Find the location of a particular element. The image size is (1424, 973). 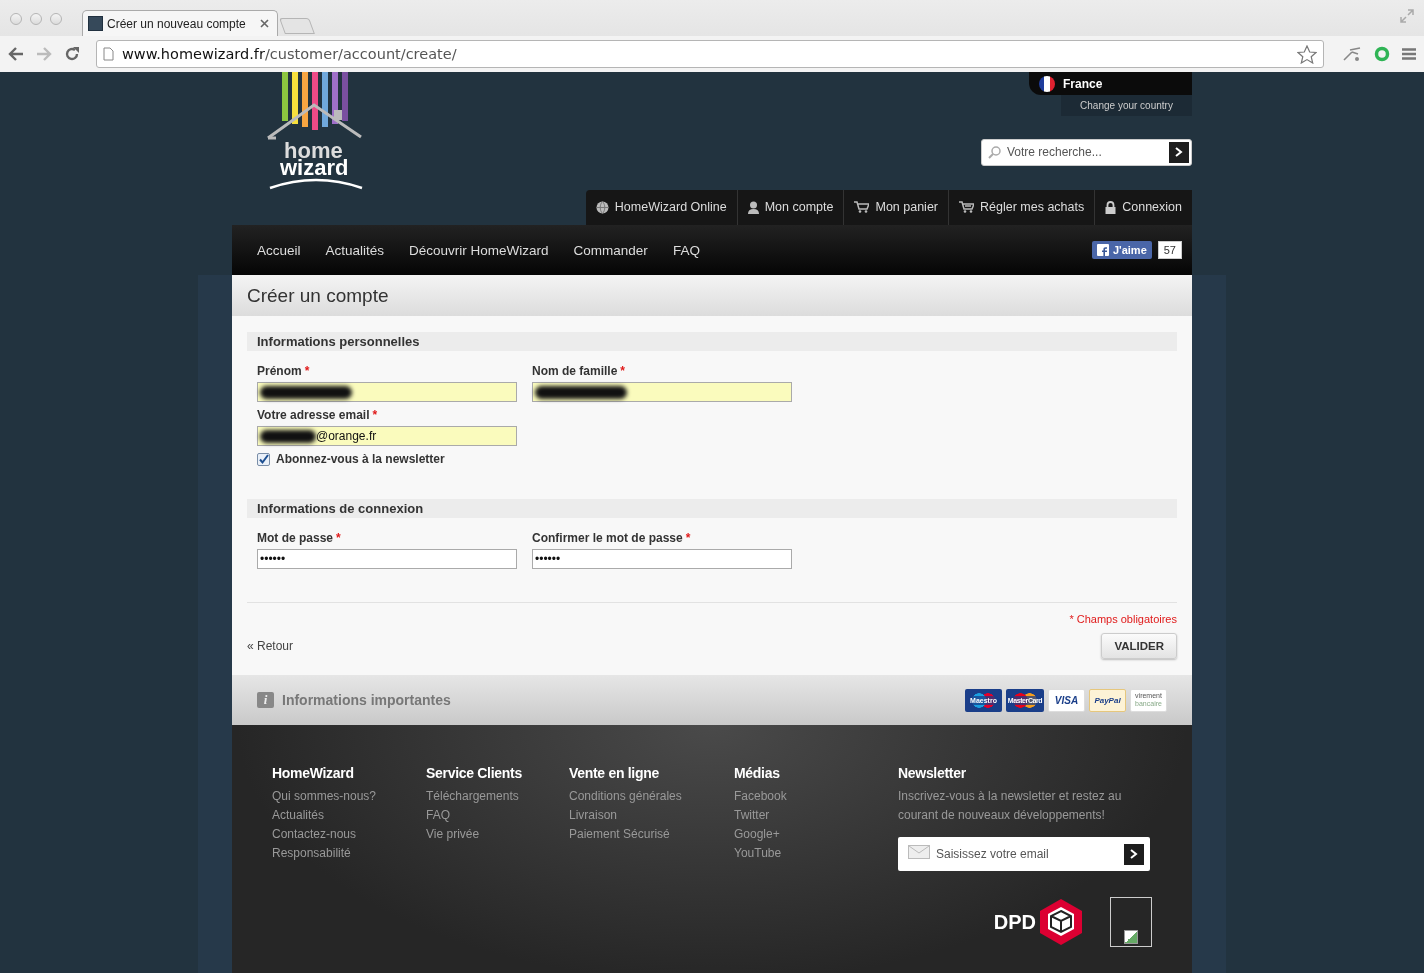

close-icon is located at coordinates (264, 23).